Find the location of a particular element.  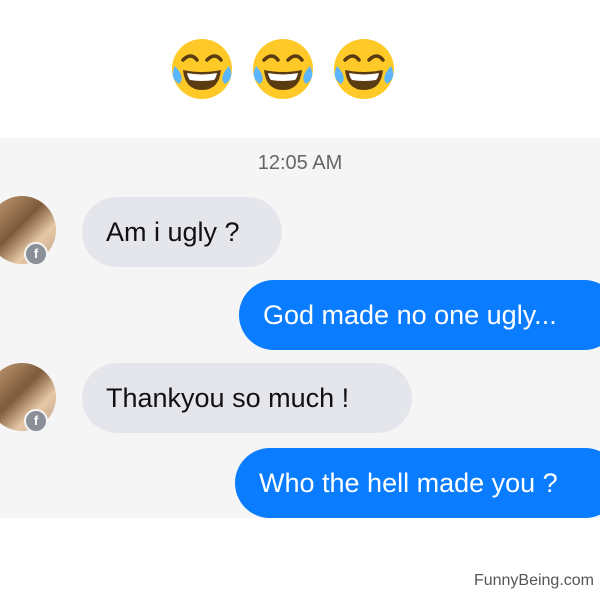

emoji-row is located at coordinates (300, 70).